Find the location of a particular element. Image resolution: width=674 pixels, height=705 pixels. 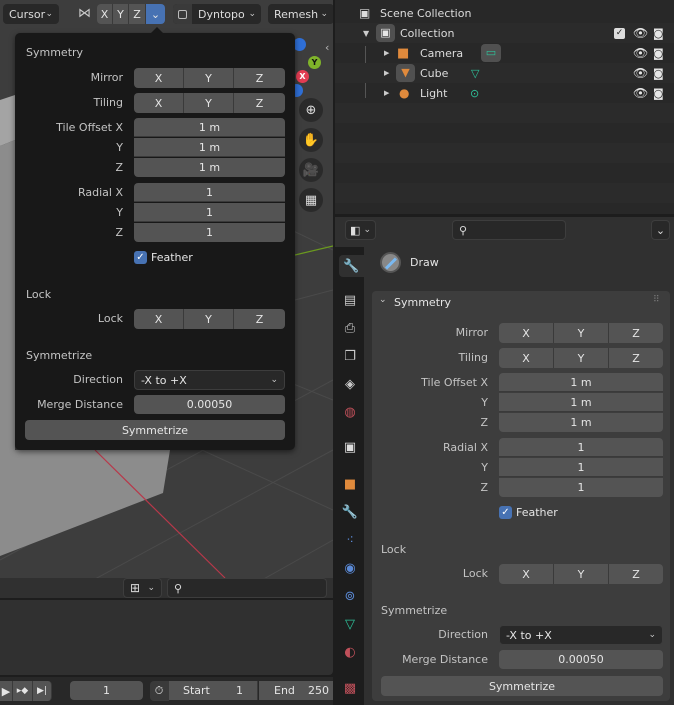

outliner-row-light: ▶ ● Light ⊙ 👁 ◙ is located at coordinates (504, 93).